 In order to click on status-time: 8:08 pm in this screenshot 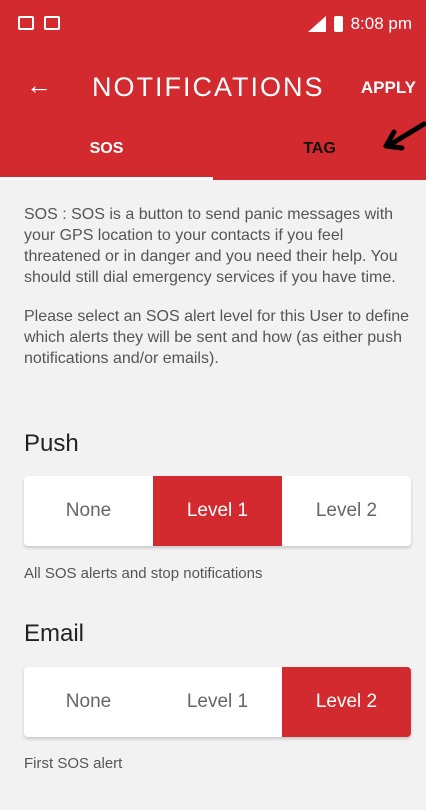, I will do `click(381, 23)`.